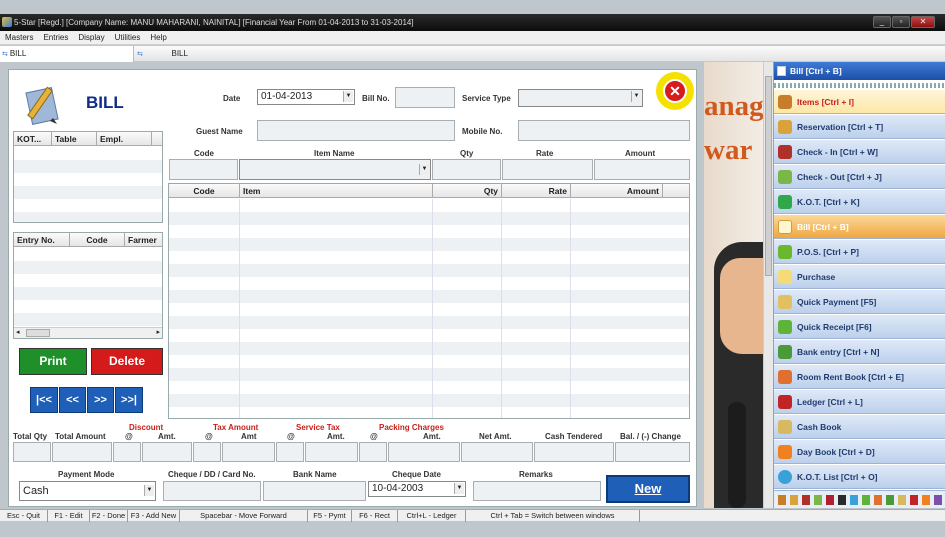  I want to click on entry-rate-field, so click(547, 169).